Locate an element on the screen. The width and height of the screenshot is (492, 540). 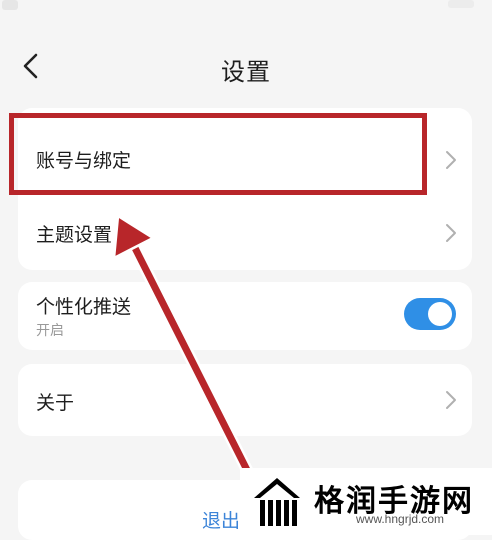
page-title: 设置 is located at coordinates (246, 72).